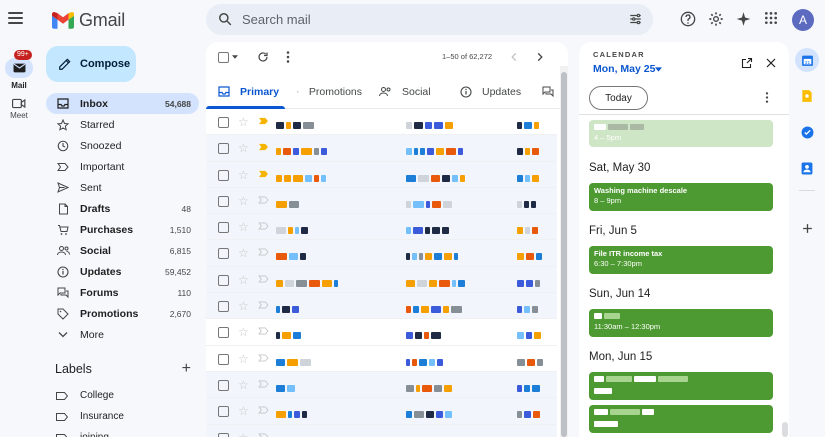  Describe the element at coordinates (658, 69) in the screenshot. I see `date-dropdown-icon` at that location.